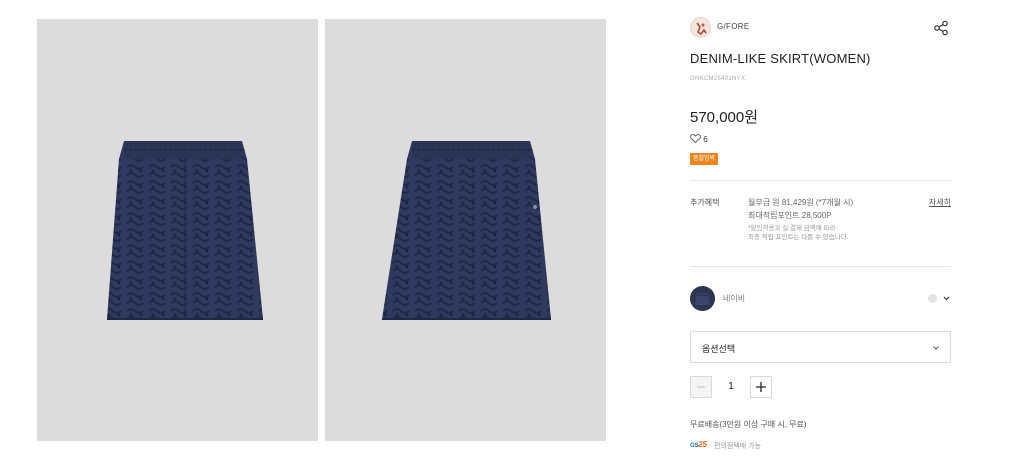  Describe the element at coordinates (820, 28) in the screenshot. I see `brand-row: G/FORE` at that location.